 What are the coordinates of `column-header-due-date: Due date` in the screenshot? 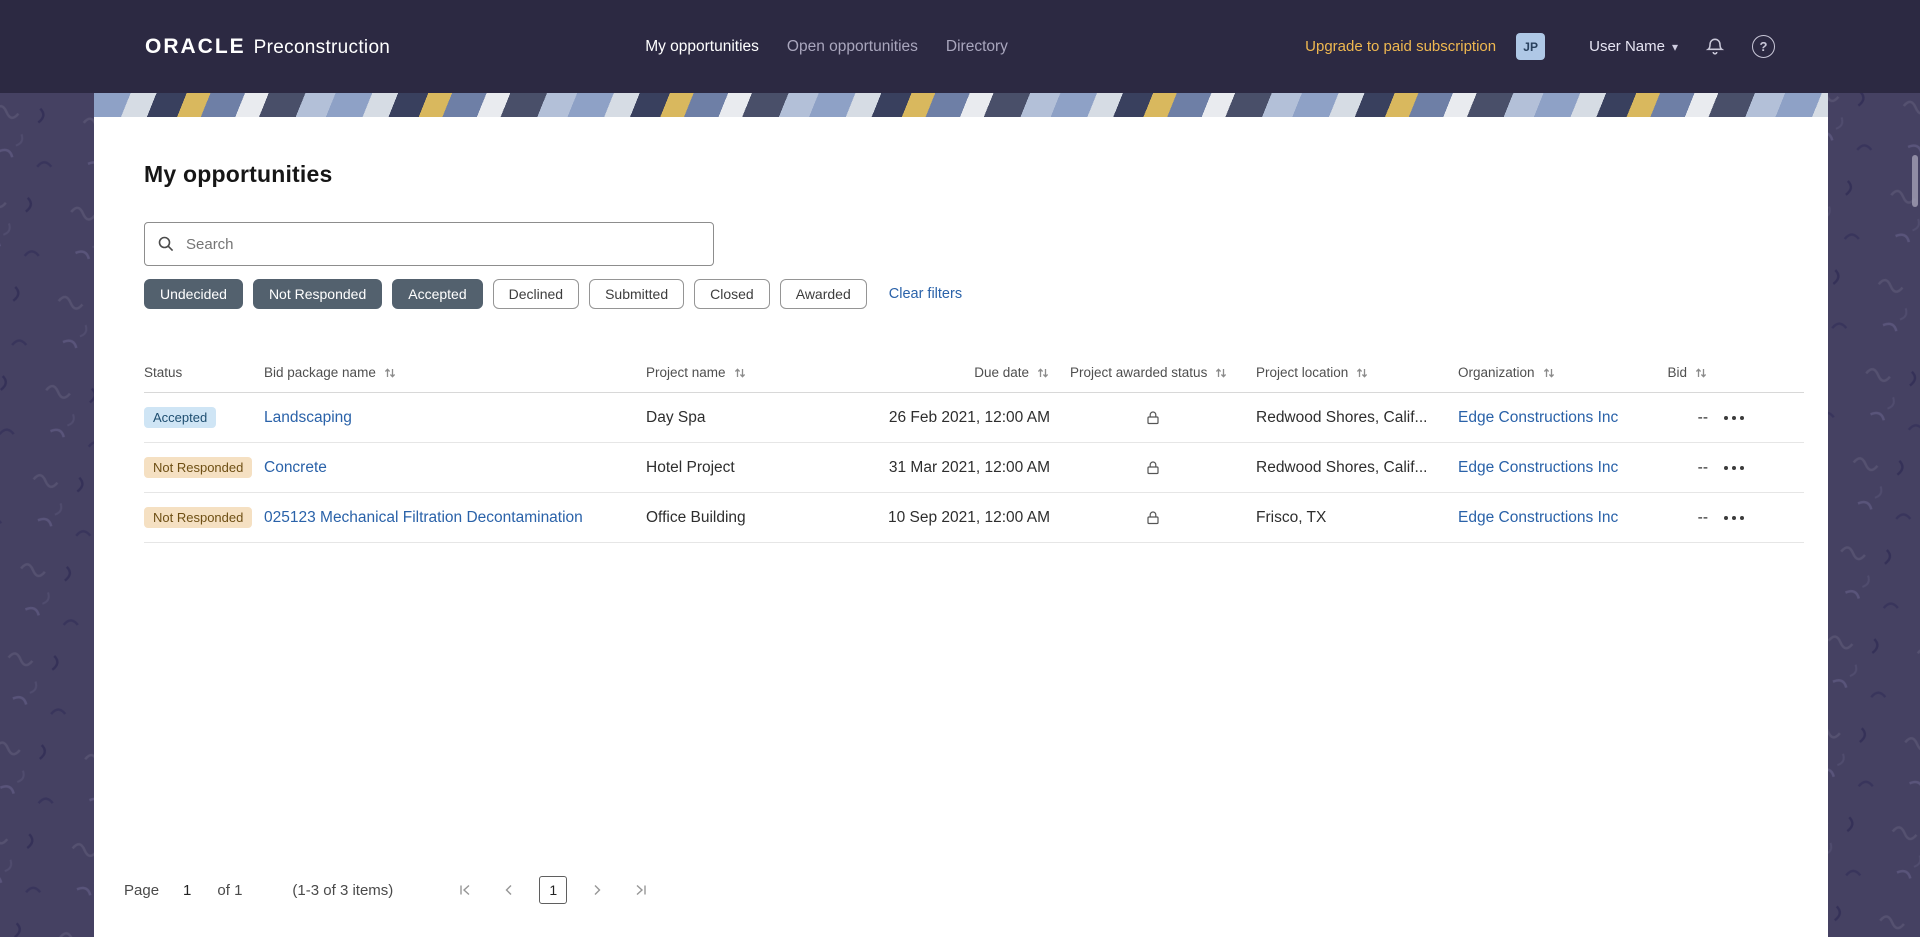 It's located at (964, 372).